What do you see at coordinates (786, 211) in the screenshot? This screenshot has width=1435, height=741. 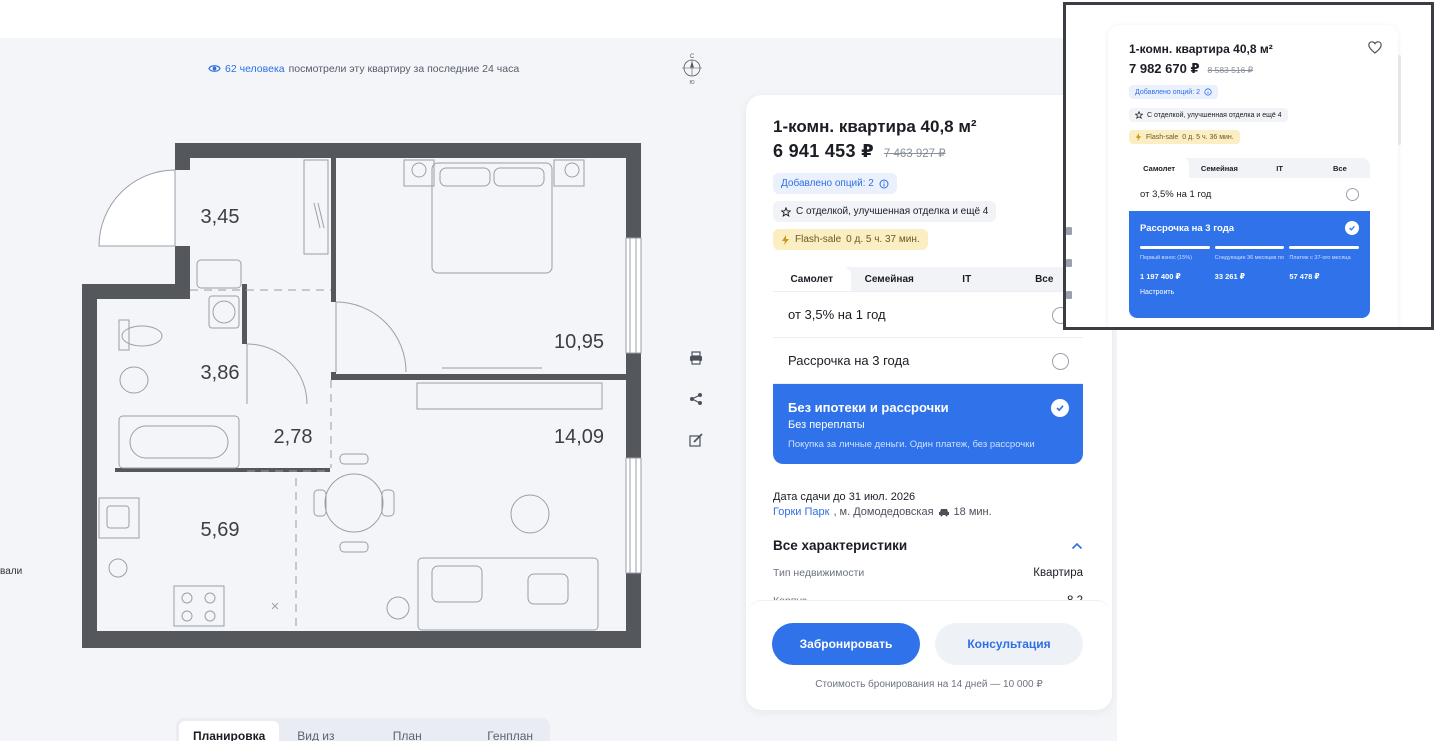 I see `star-icon` at bounding box center [786, 211].